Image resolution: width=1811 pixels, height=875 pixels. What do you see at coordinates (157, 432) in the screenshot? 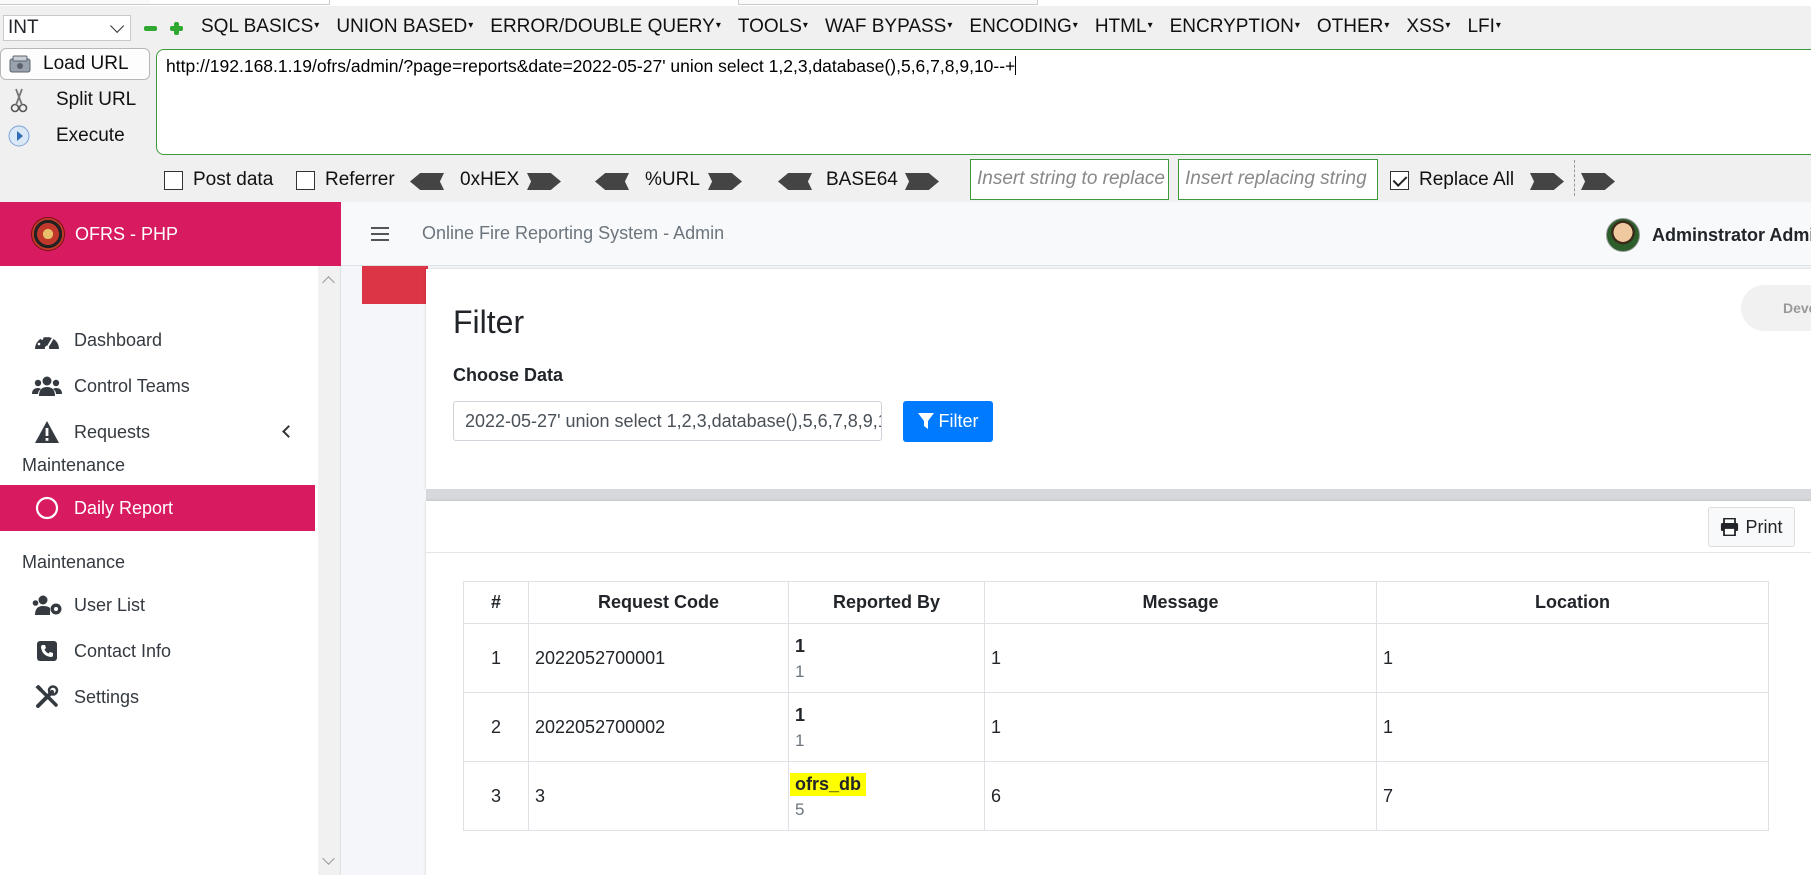
I see `sidebar-item-requests: Requests` at bounding box center [157, 432].